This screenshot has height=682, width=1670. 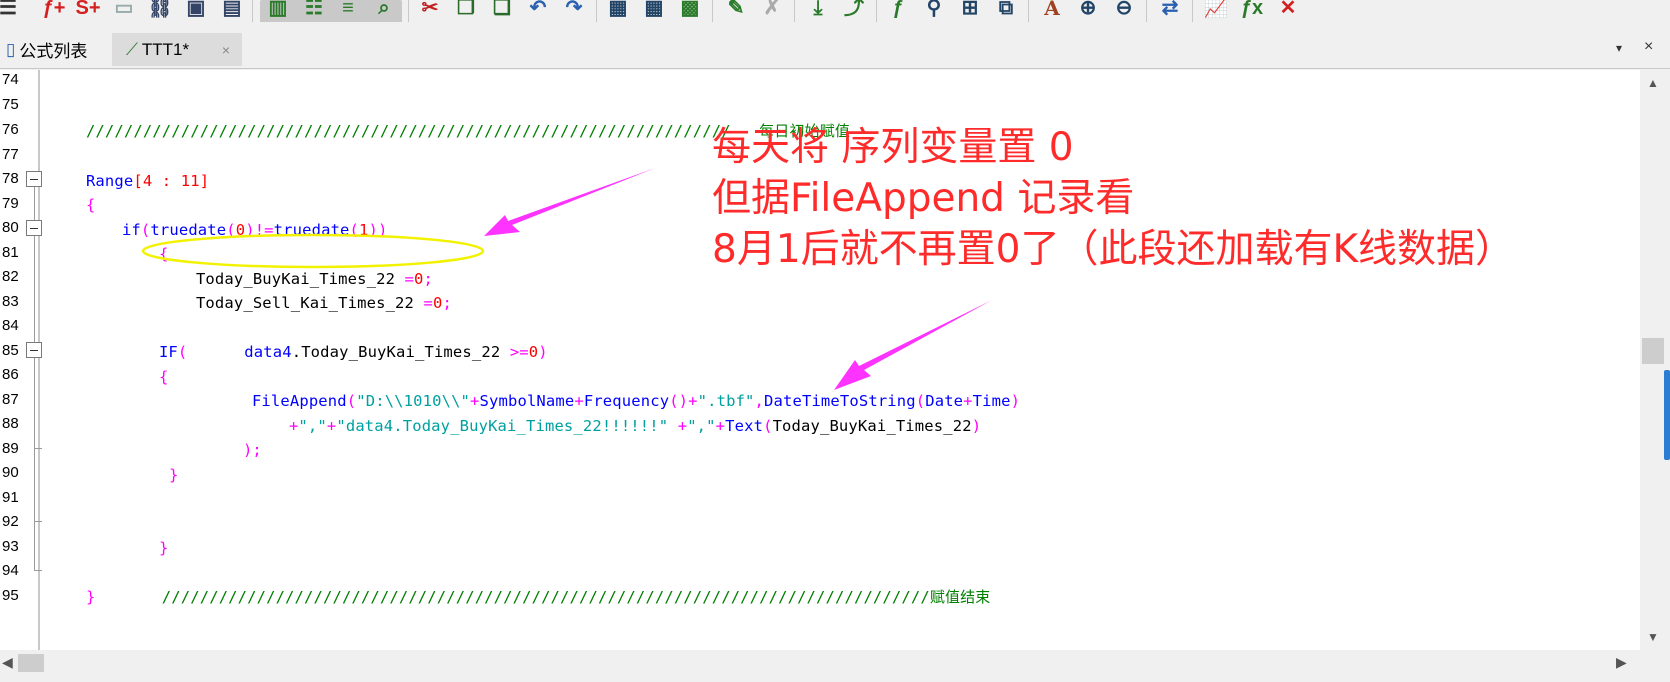 I want to click on layout-icon: ▥, so click(x=278, y=9).